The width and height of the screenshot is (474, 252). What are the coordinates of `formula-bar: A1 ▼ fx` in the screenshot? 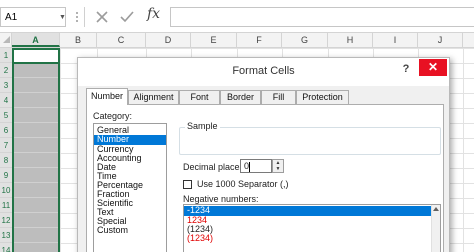 It's located at (237, 16).